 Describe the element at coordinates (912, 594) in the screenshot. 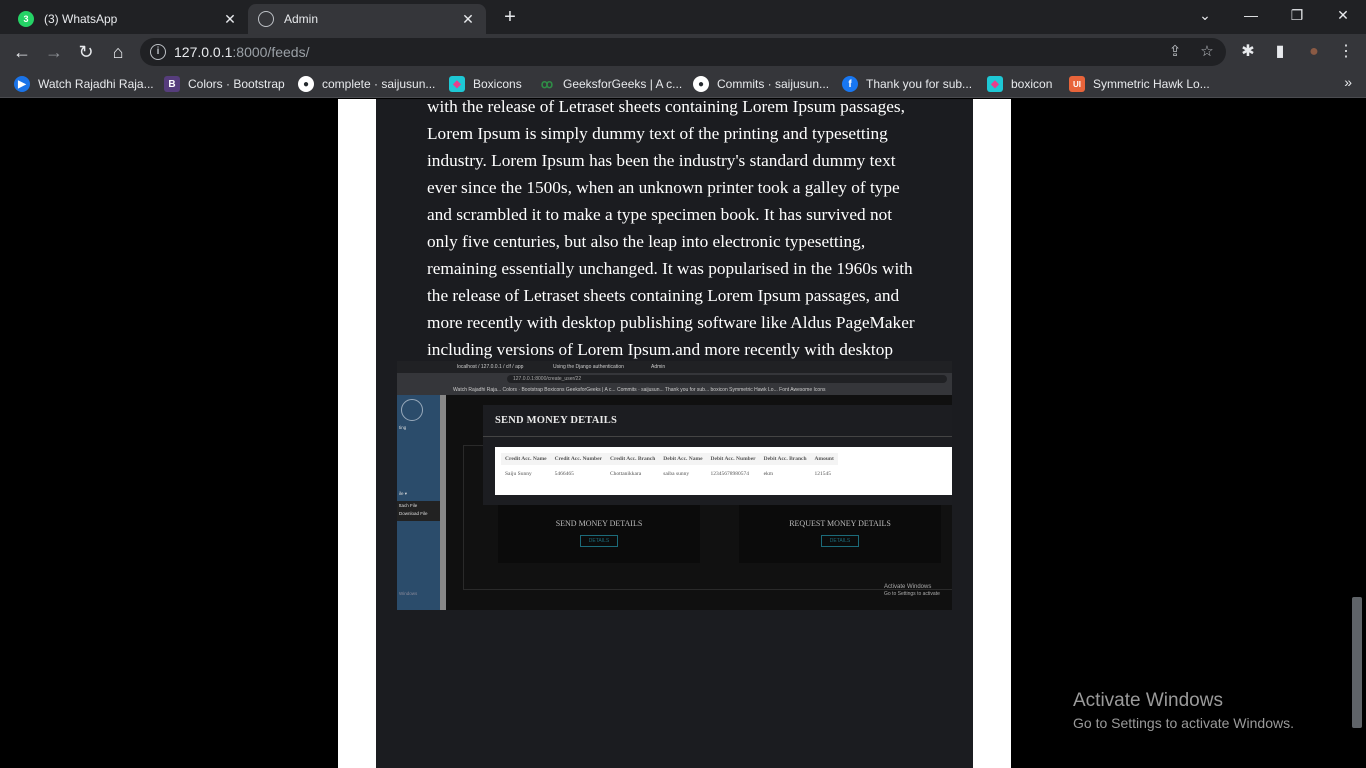

I see `image-watermark-line: Go to Settings to activate` at that location.